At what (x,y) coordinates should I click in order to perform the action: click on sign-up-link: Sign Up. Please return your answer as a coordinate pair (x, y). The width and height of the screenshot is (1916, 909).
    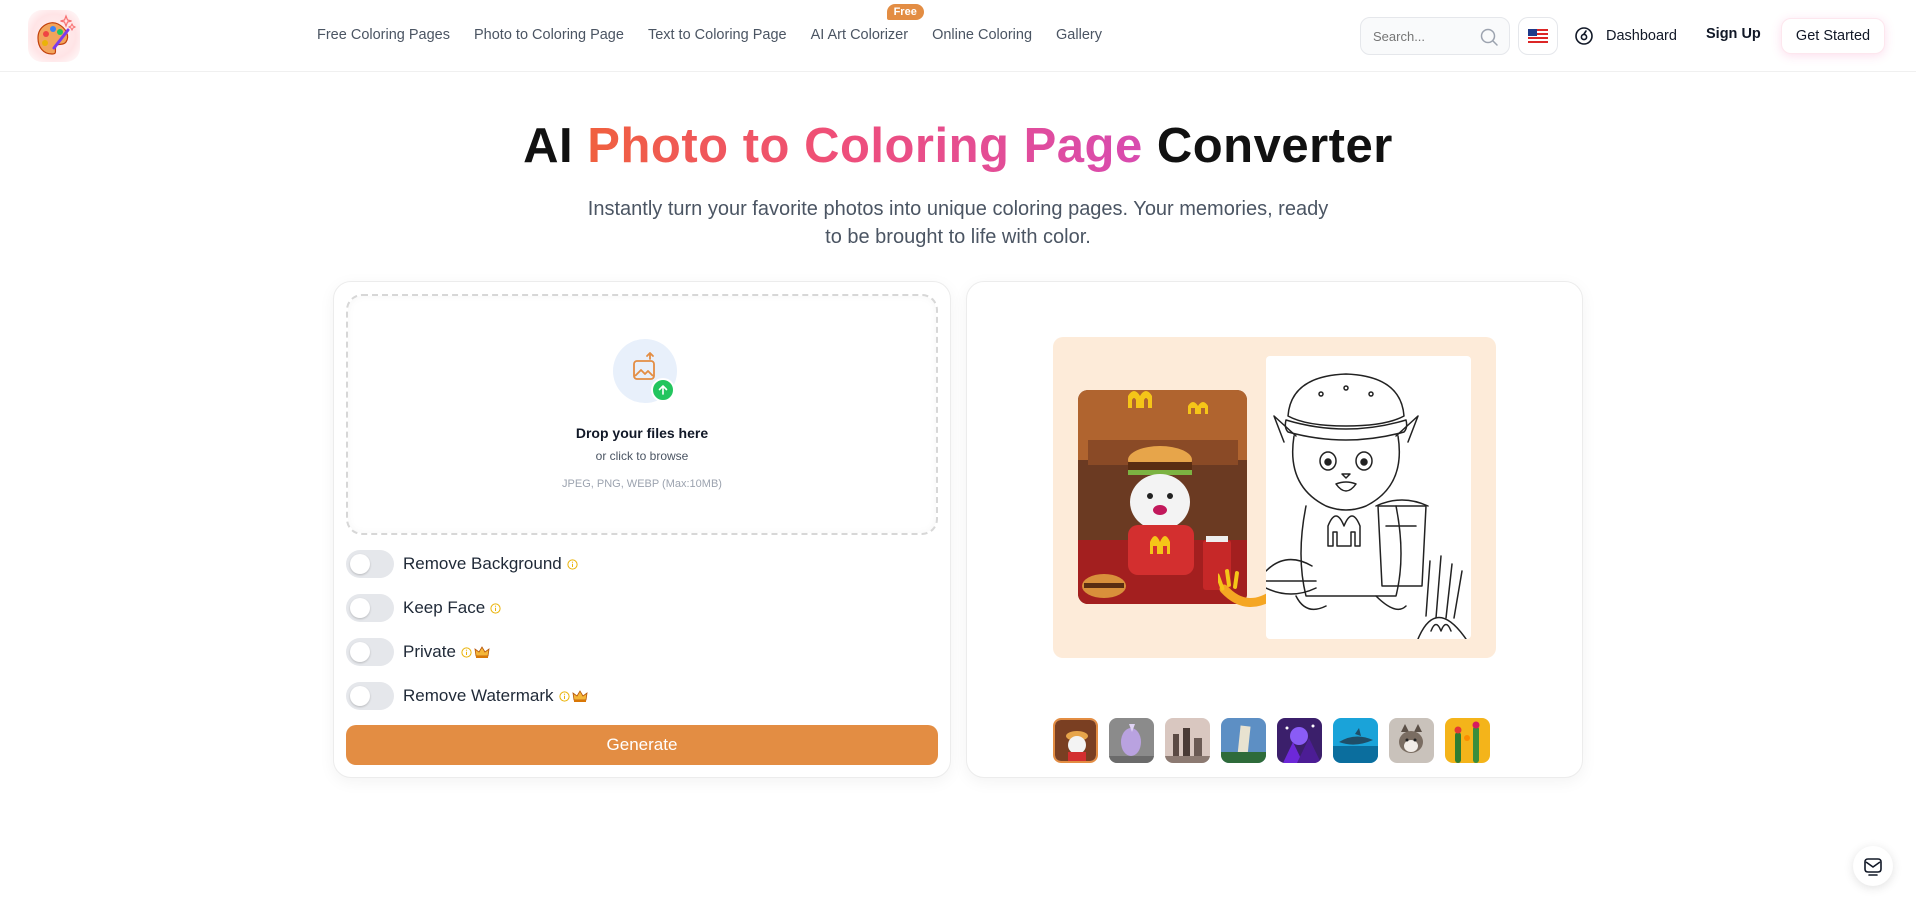
    Looking at the image, I should click on (1733, 34).